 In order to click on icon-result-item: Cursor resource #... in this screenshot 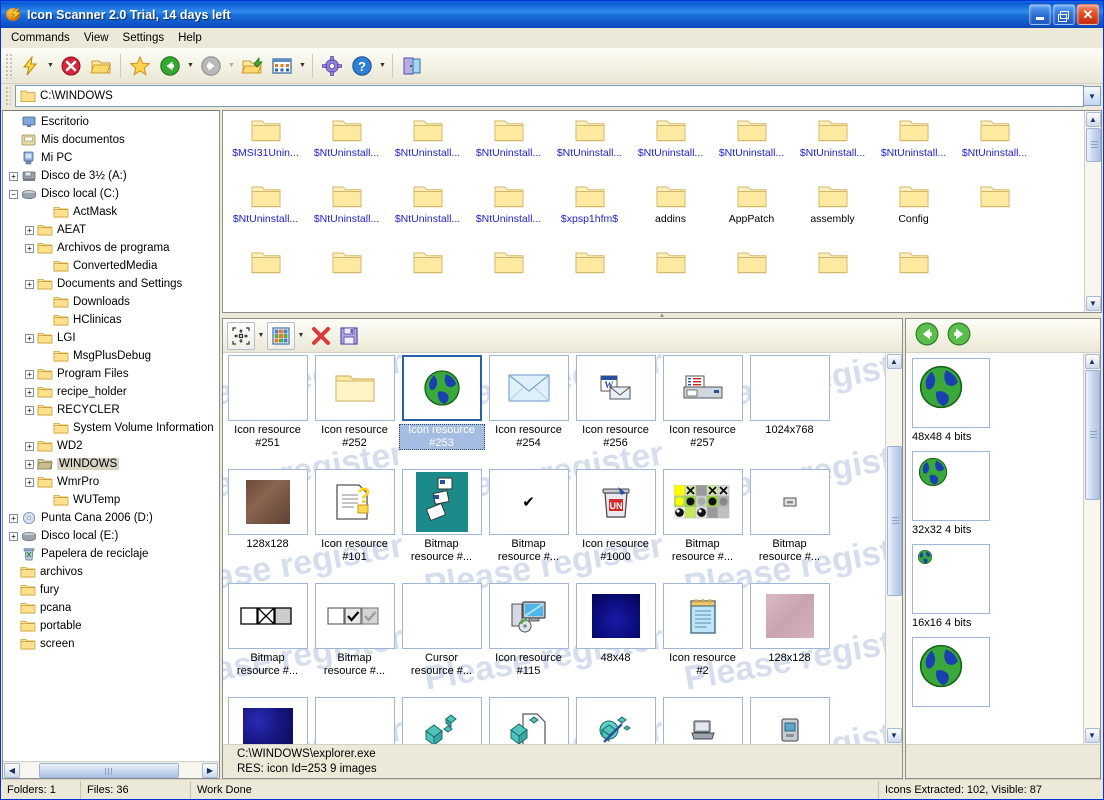, I will do `click(441, 638)`.